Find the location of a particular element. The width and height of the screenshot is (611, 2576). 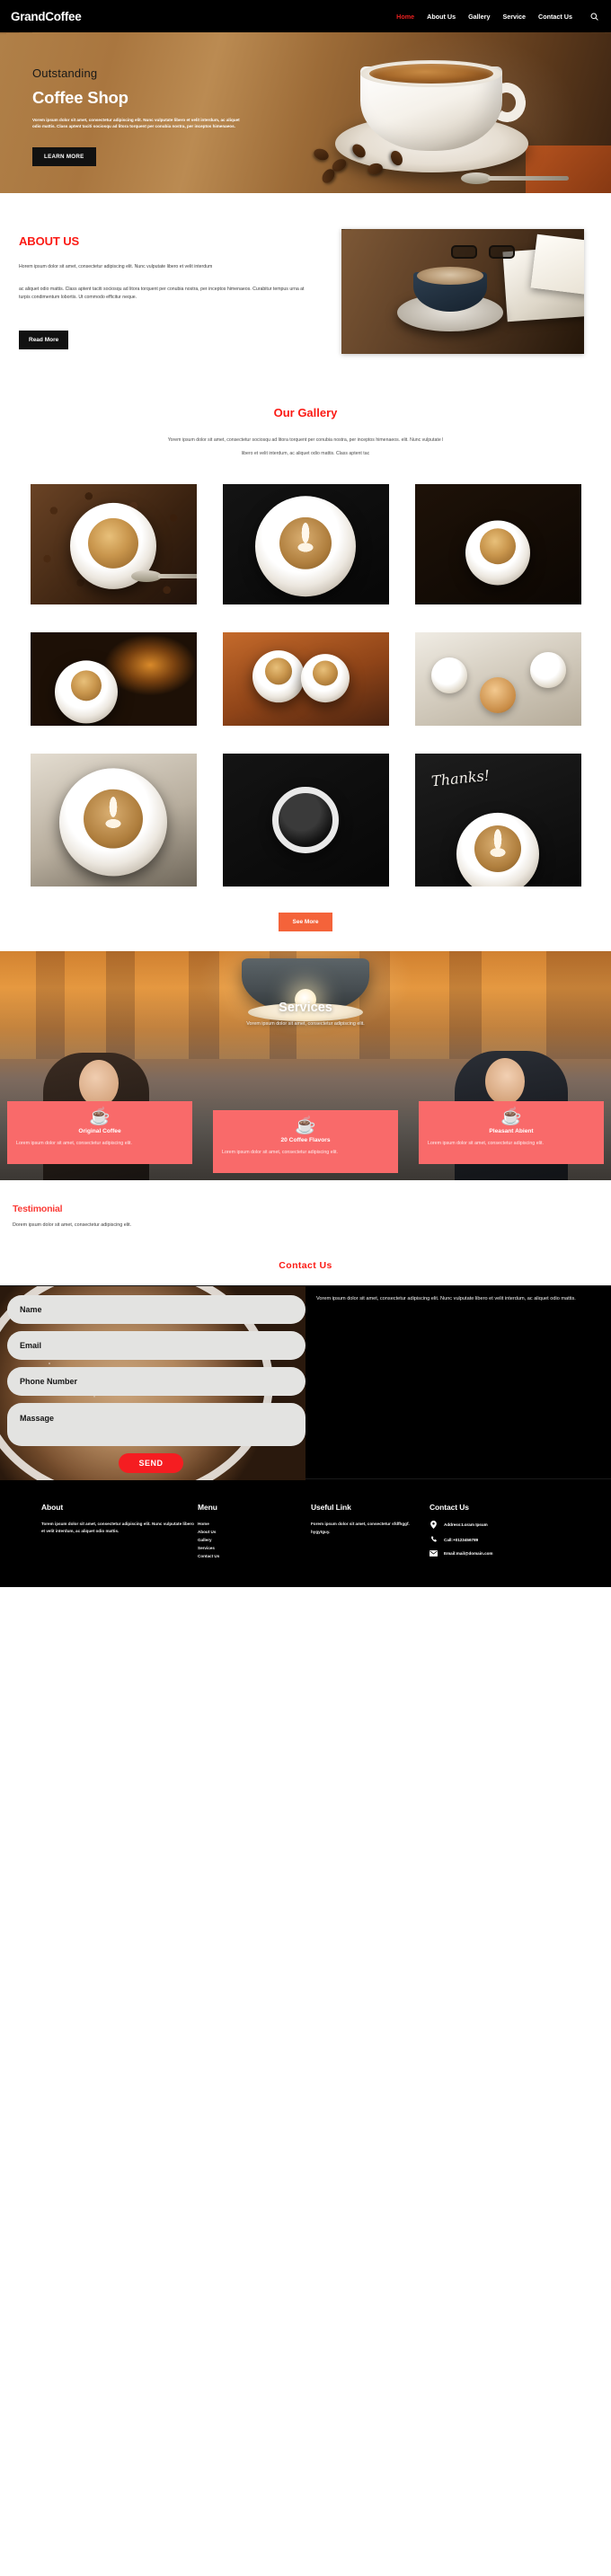

footer-address-text: Address:Loram Ipsum is located at coordinates (466, 1525).